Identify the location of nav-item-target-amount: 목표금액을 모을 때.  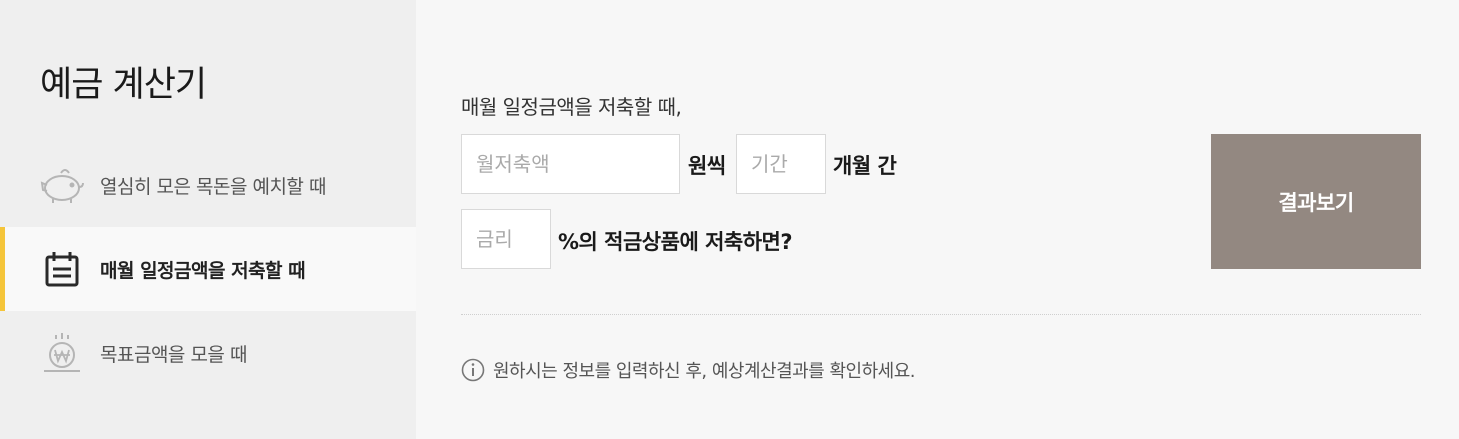
(208, 353).